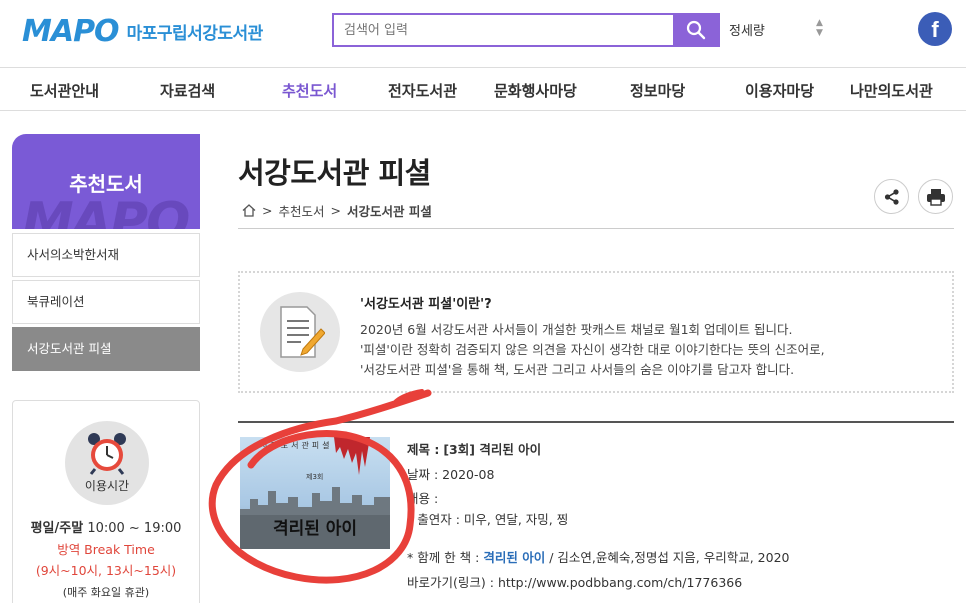 This screenshot has width=966, height=603. What do you see at coordinates (492, 449) in the screenshot?
I see `episode-title-value: [3회] 격리된 아이` at bounding box center [492, 449].